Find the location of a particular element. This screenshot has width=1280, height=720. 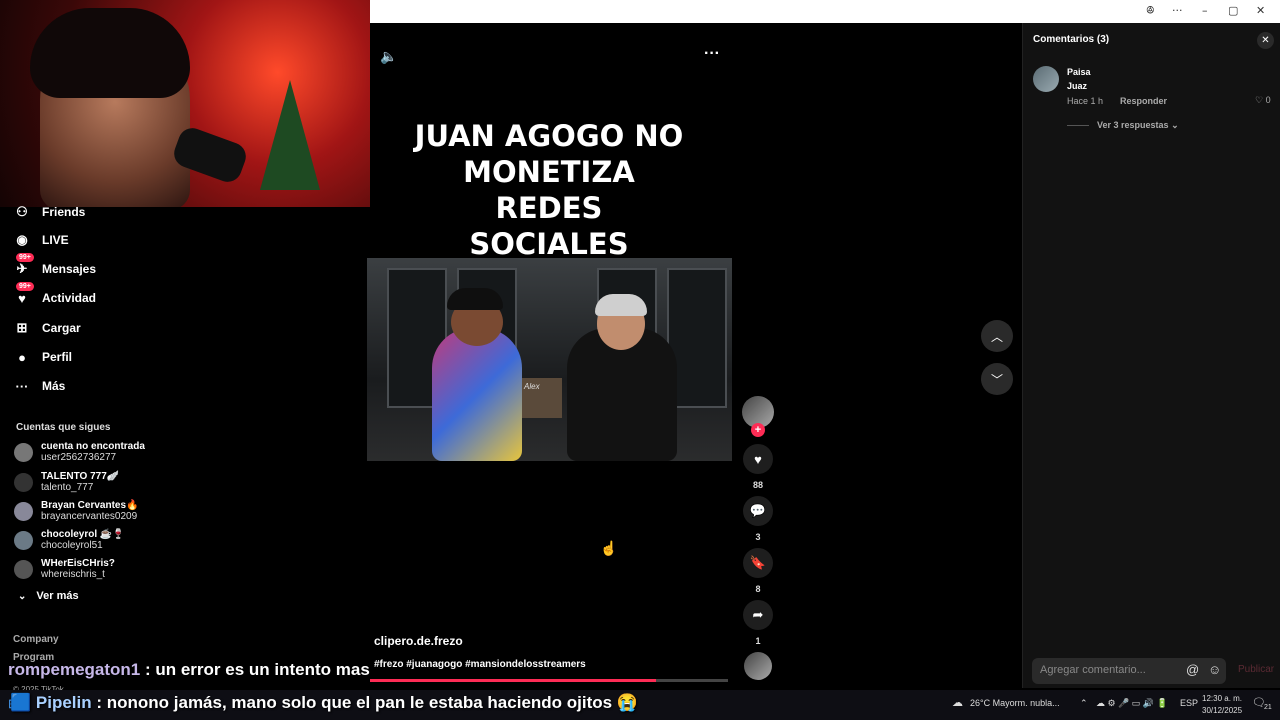

video-author-username: clipero.de.frezo is located at coordinates (418, 641).